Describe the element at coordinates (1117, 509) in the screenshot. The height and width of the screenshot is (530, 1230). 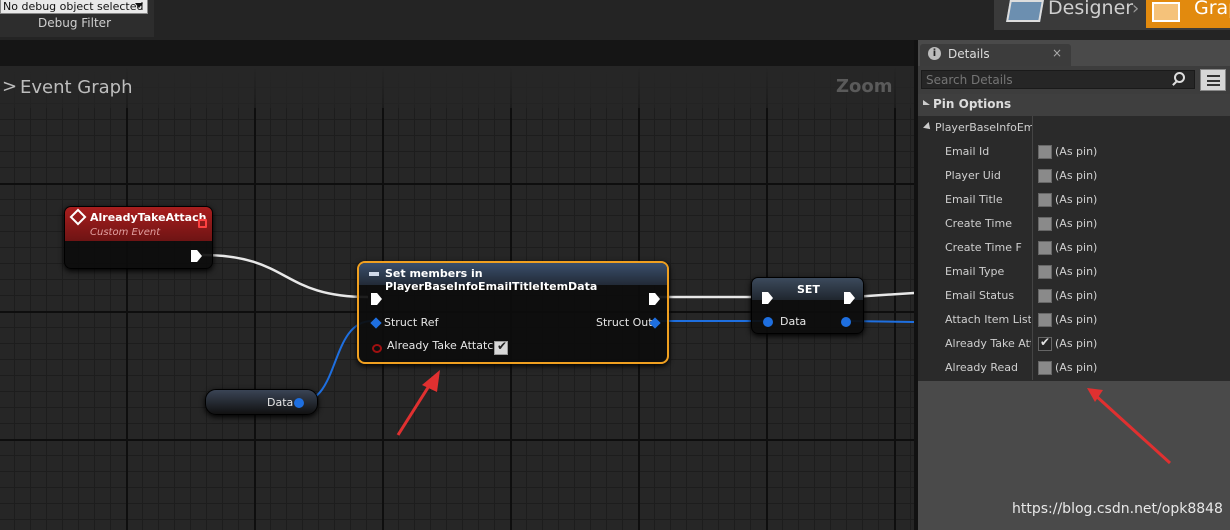
I see `watermark-text: https://blog.csdn.net/opk8848` at that location.